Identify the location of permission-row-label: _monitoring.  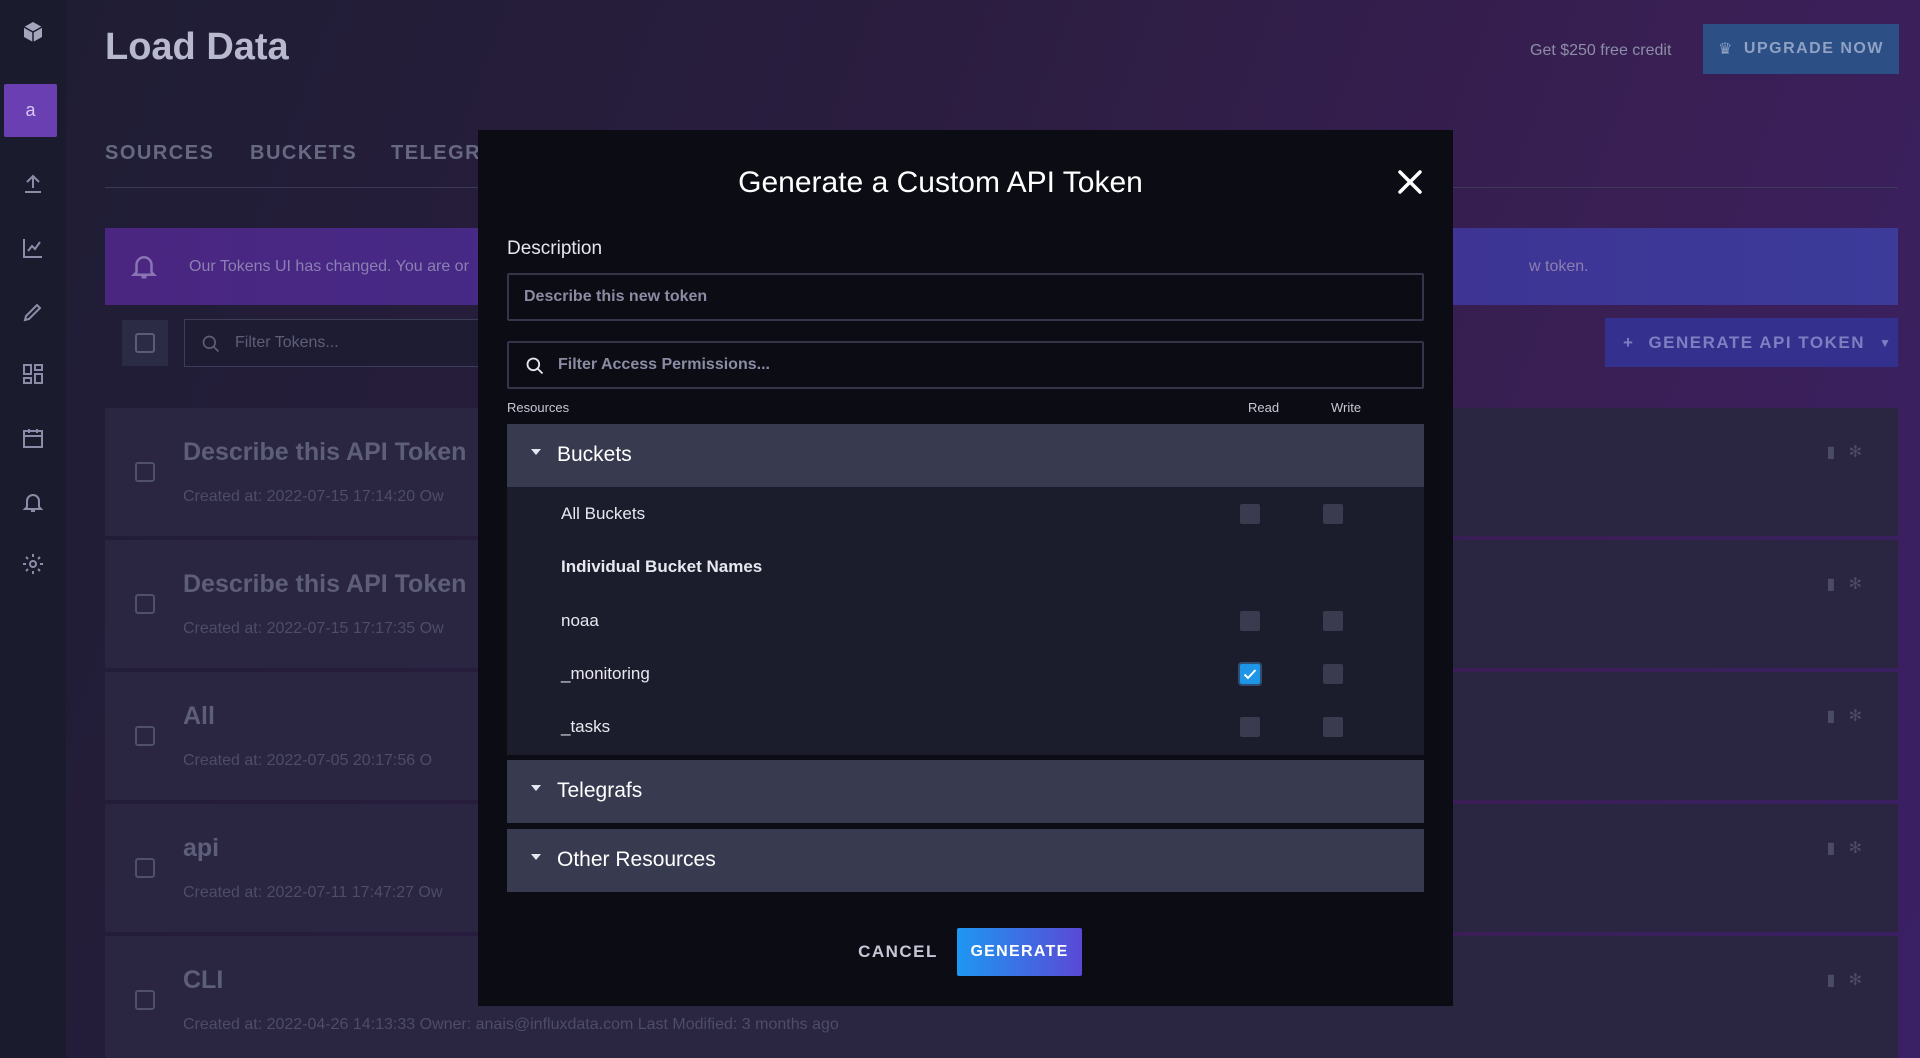
(605, 673).